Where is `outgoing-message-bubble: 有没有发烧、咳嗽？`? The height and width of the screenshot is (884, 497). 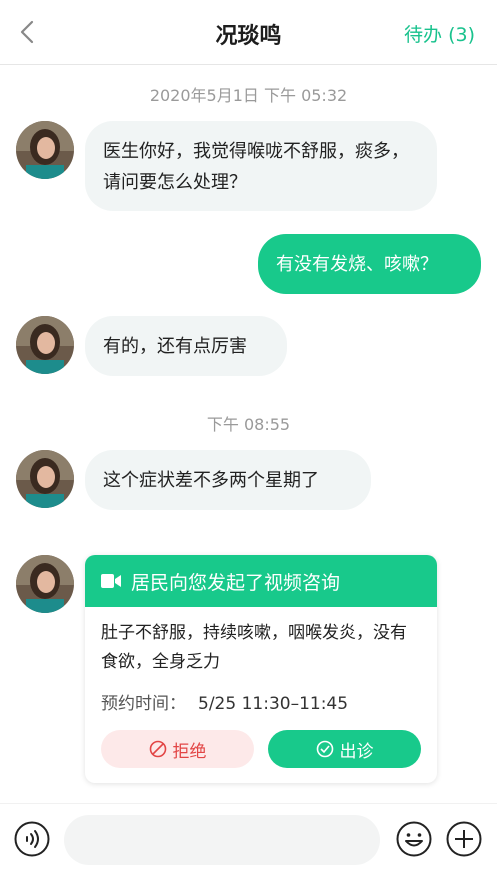 outgoing-message-bubble: 有没有发烧、咳嗽？ is located at coordinates (369, 264).